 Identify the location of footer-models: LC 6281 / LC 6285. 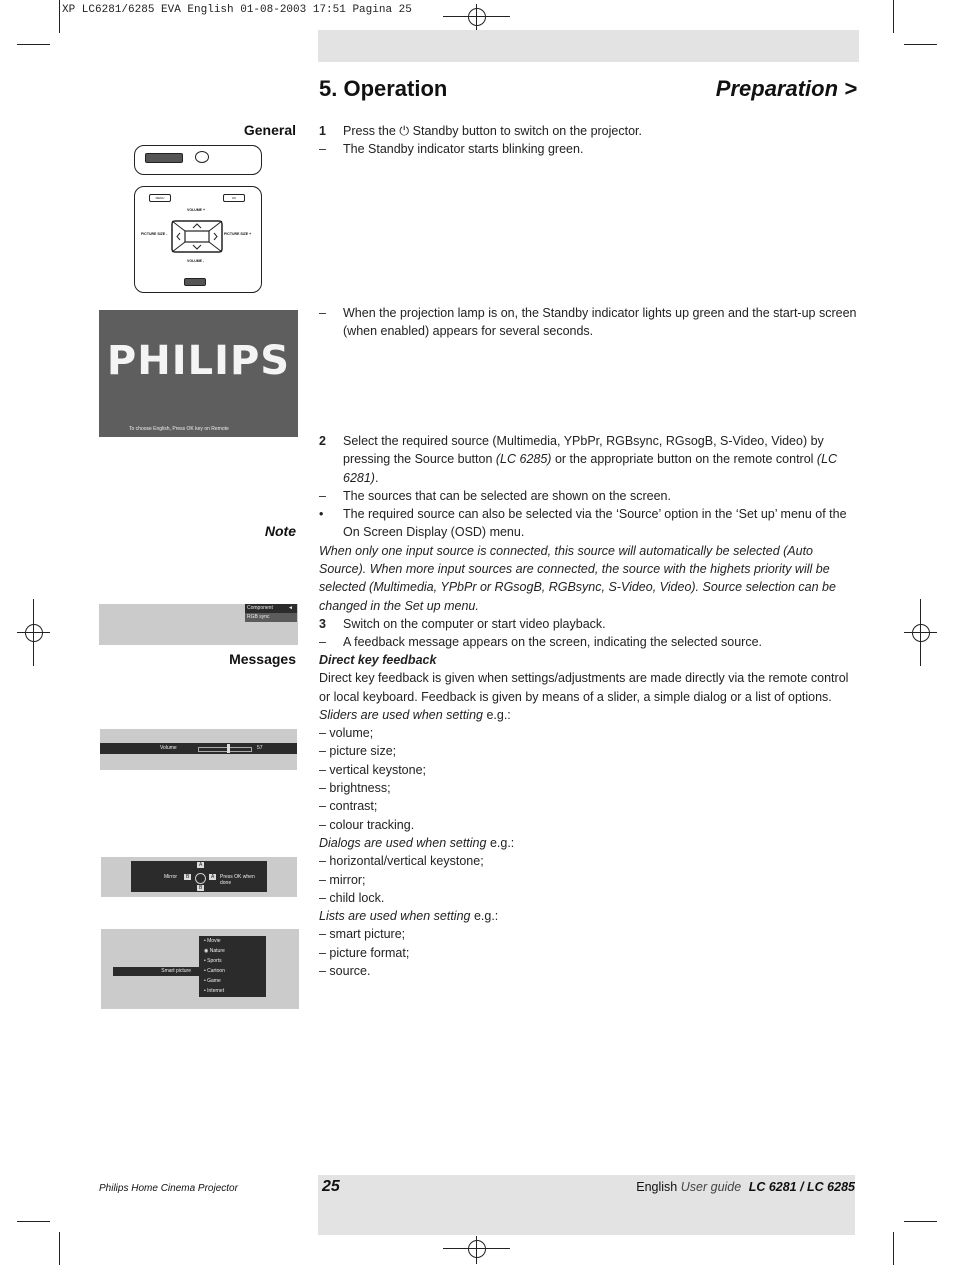
(801, 1187).